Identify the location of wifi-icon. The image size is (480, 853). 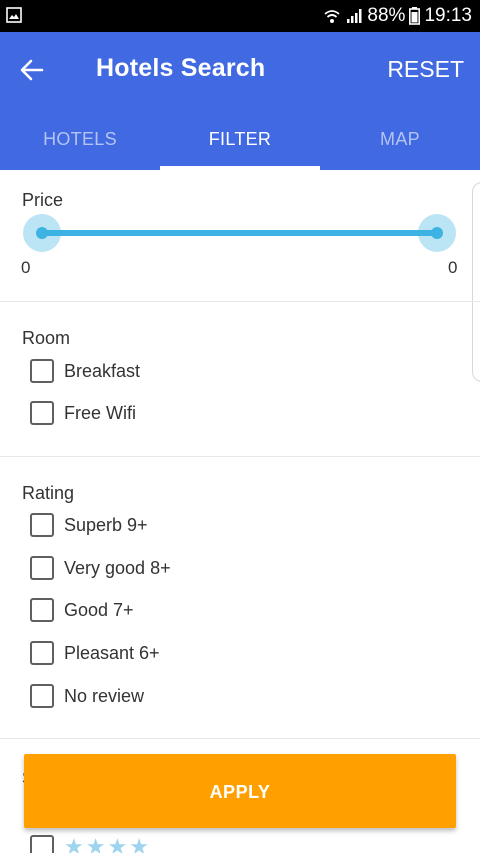
(332, 16).